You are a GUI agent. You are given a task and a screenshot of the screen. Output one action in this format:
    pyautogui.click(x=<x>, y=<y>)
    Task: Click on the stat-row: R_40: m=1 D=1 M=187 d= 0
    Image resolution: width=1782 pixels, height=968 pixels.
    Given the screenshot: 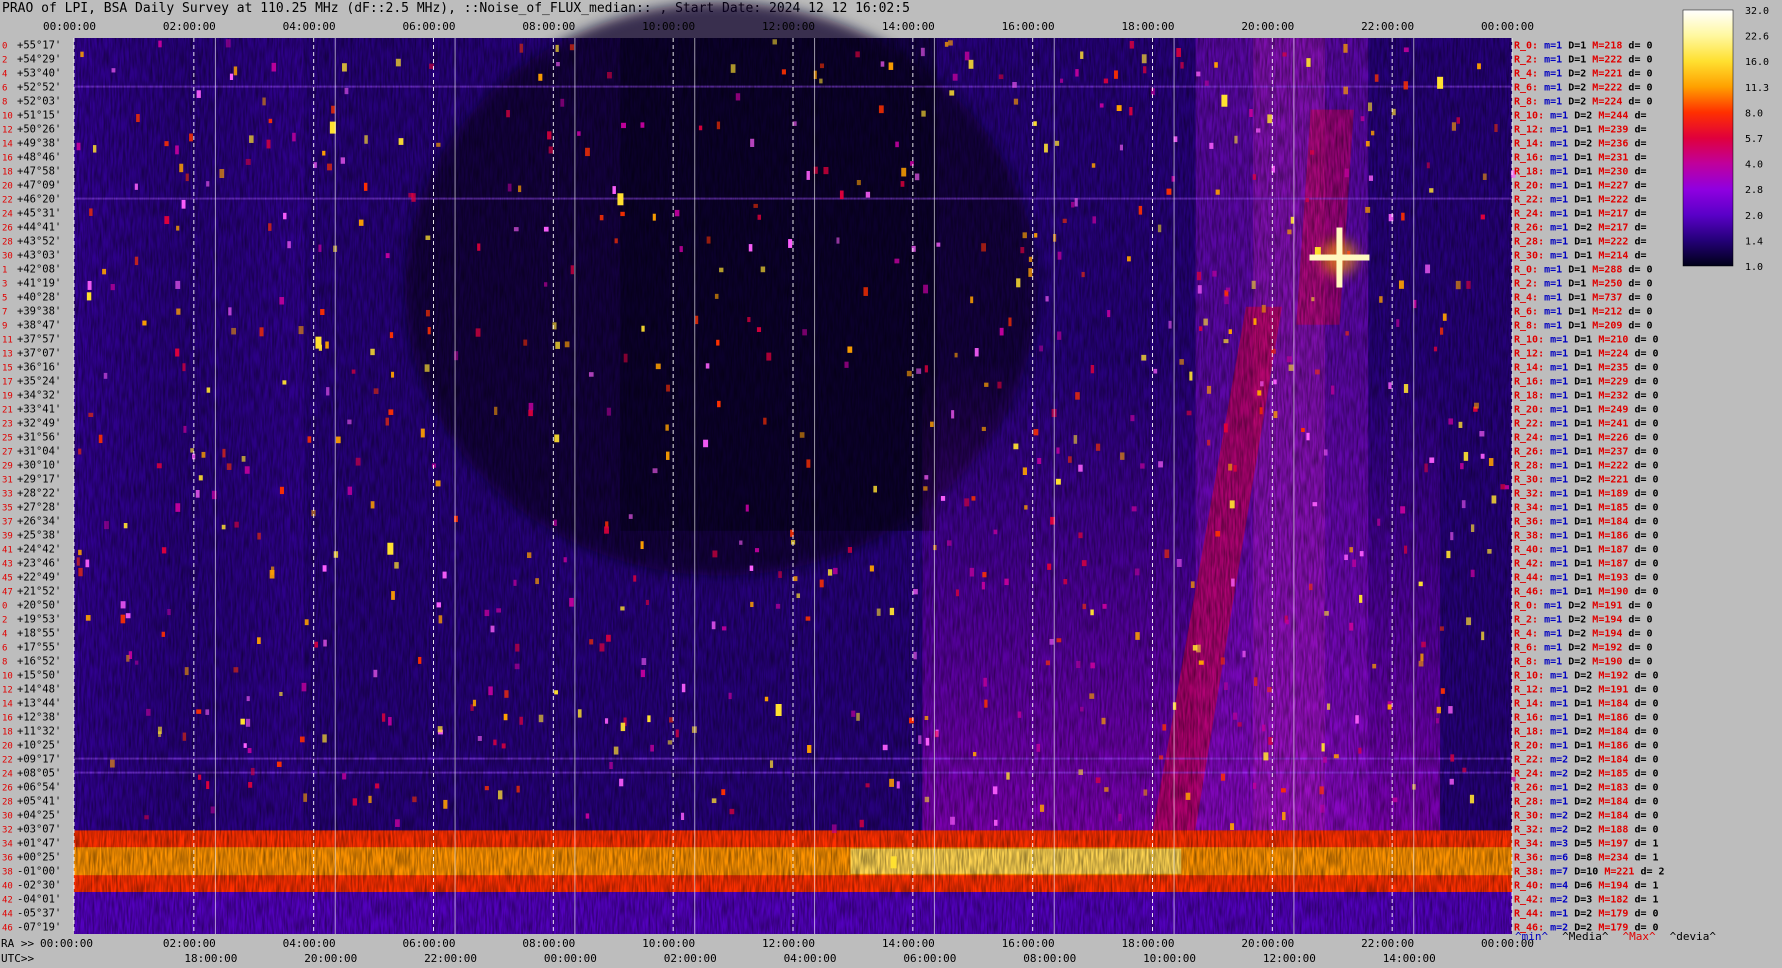 What is the action you would take?
    pyautogui.click(x=1586, y=550)
    